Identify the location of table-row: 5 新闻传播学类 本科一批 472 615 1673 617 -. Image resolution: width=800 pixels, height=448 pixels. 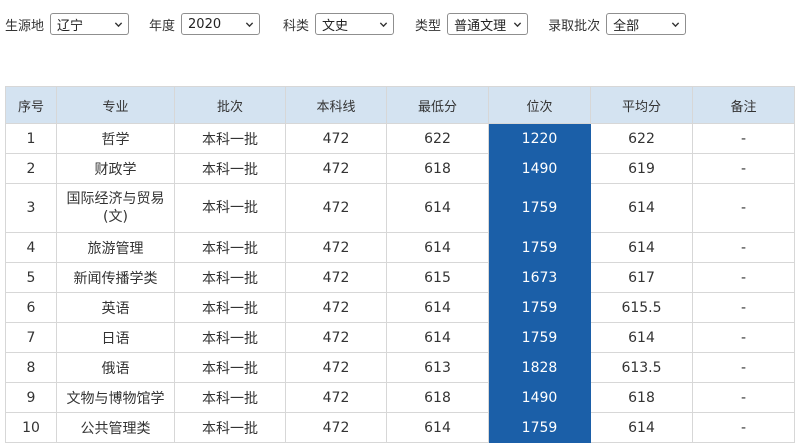
(400, 277).